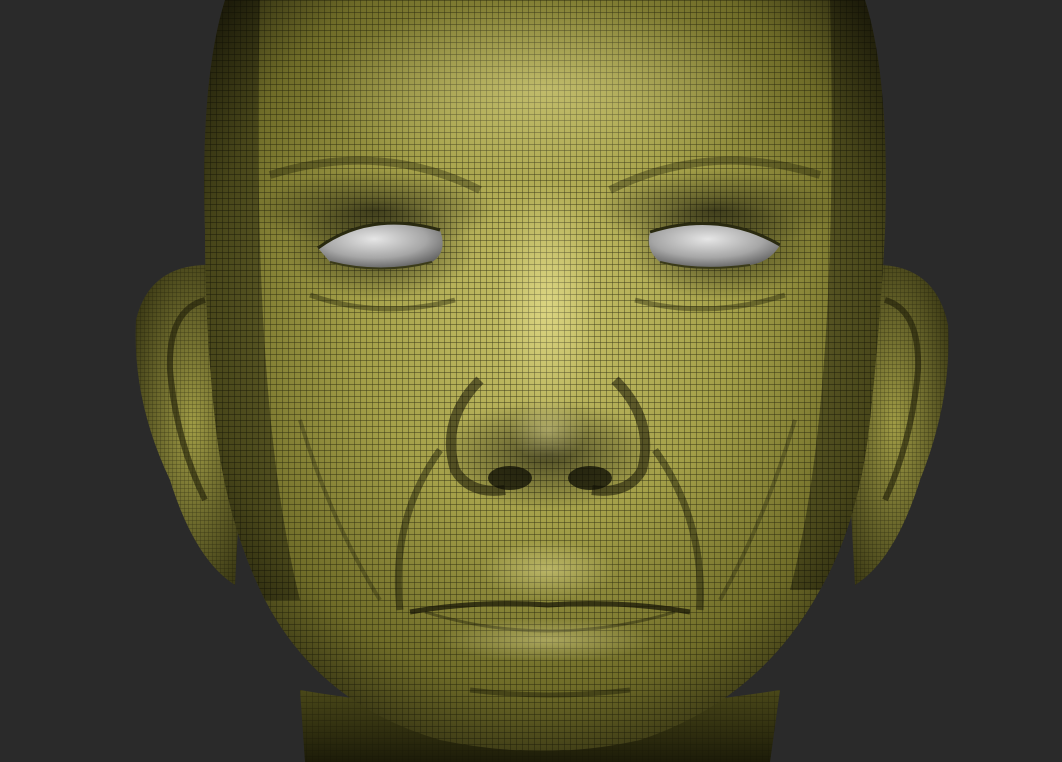  Describe the element at coordinates (545, 90) in the screenshot. I see `forehead-highlight` at that location.